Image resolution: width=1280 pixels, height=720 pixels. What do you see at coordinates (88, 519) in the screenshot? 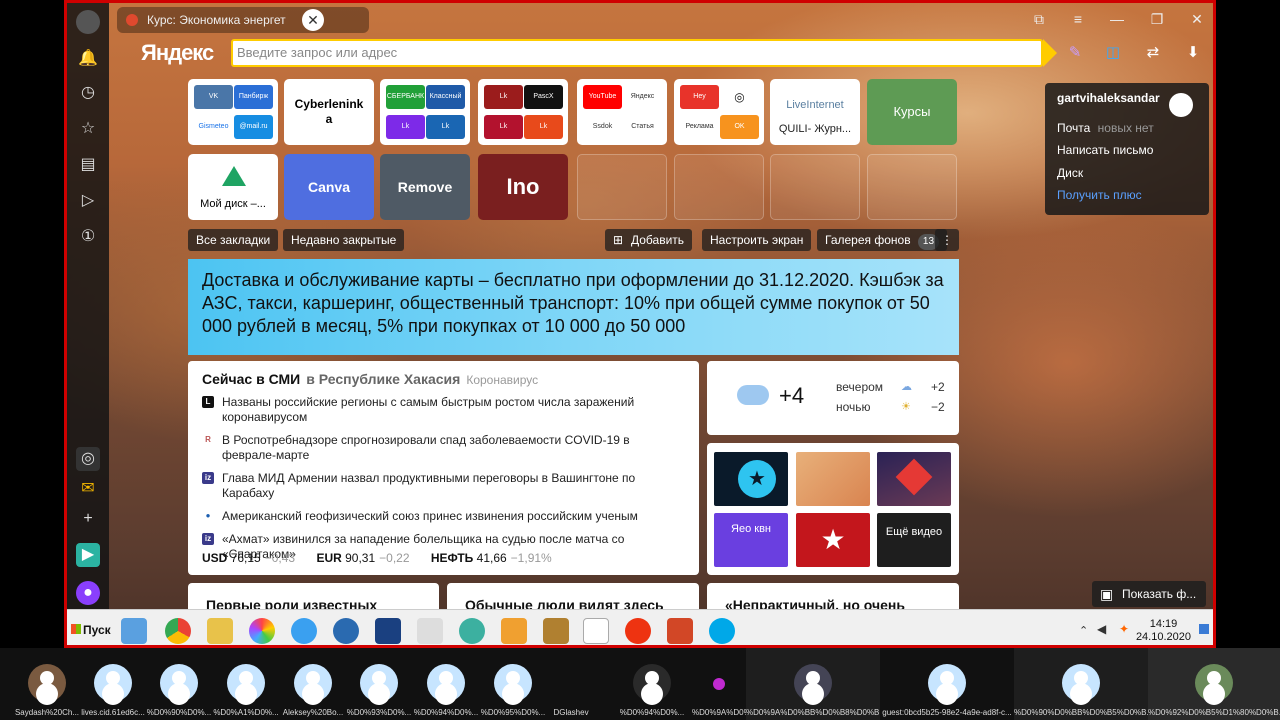
I see `add-panel-icon: +` at bounding box center [88, 519].